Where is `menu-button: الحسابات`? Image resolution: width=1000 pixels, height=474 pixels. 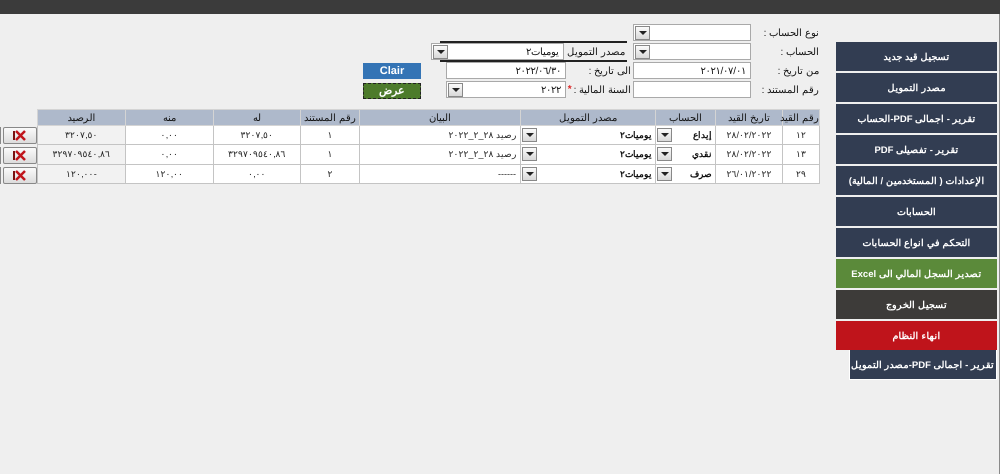
menu-button: الحسابات is located at coordinates (916, 211).